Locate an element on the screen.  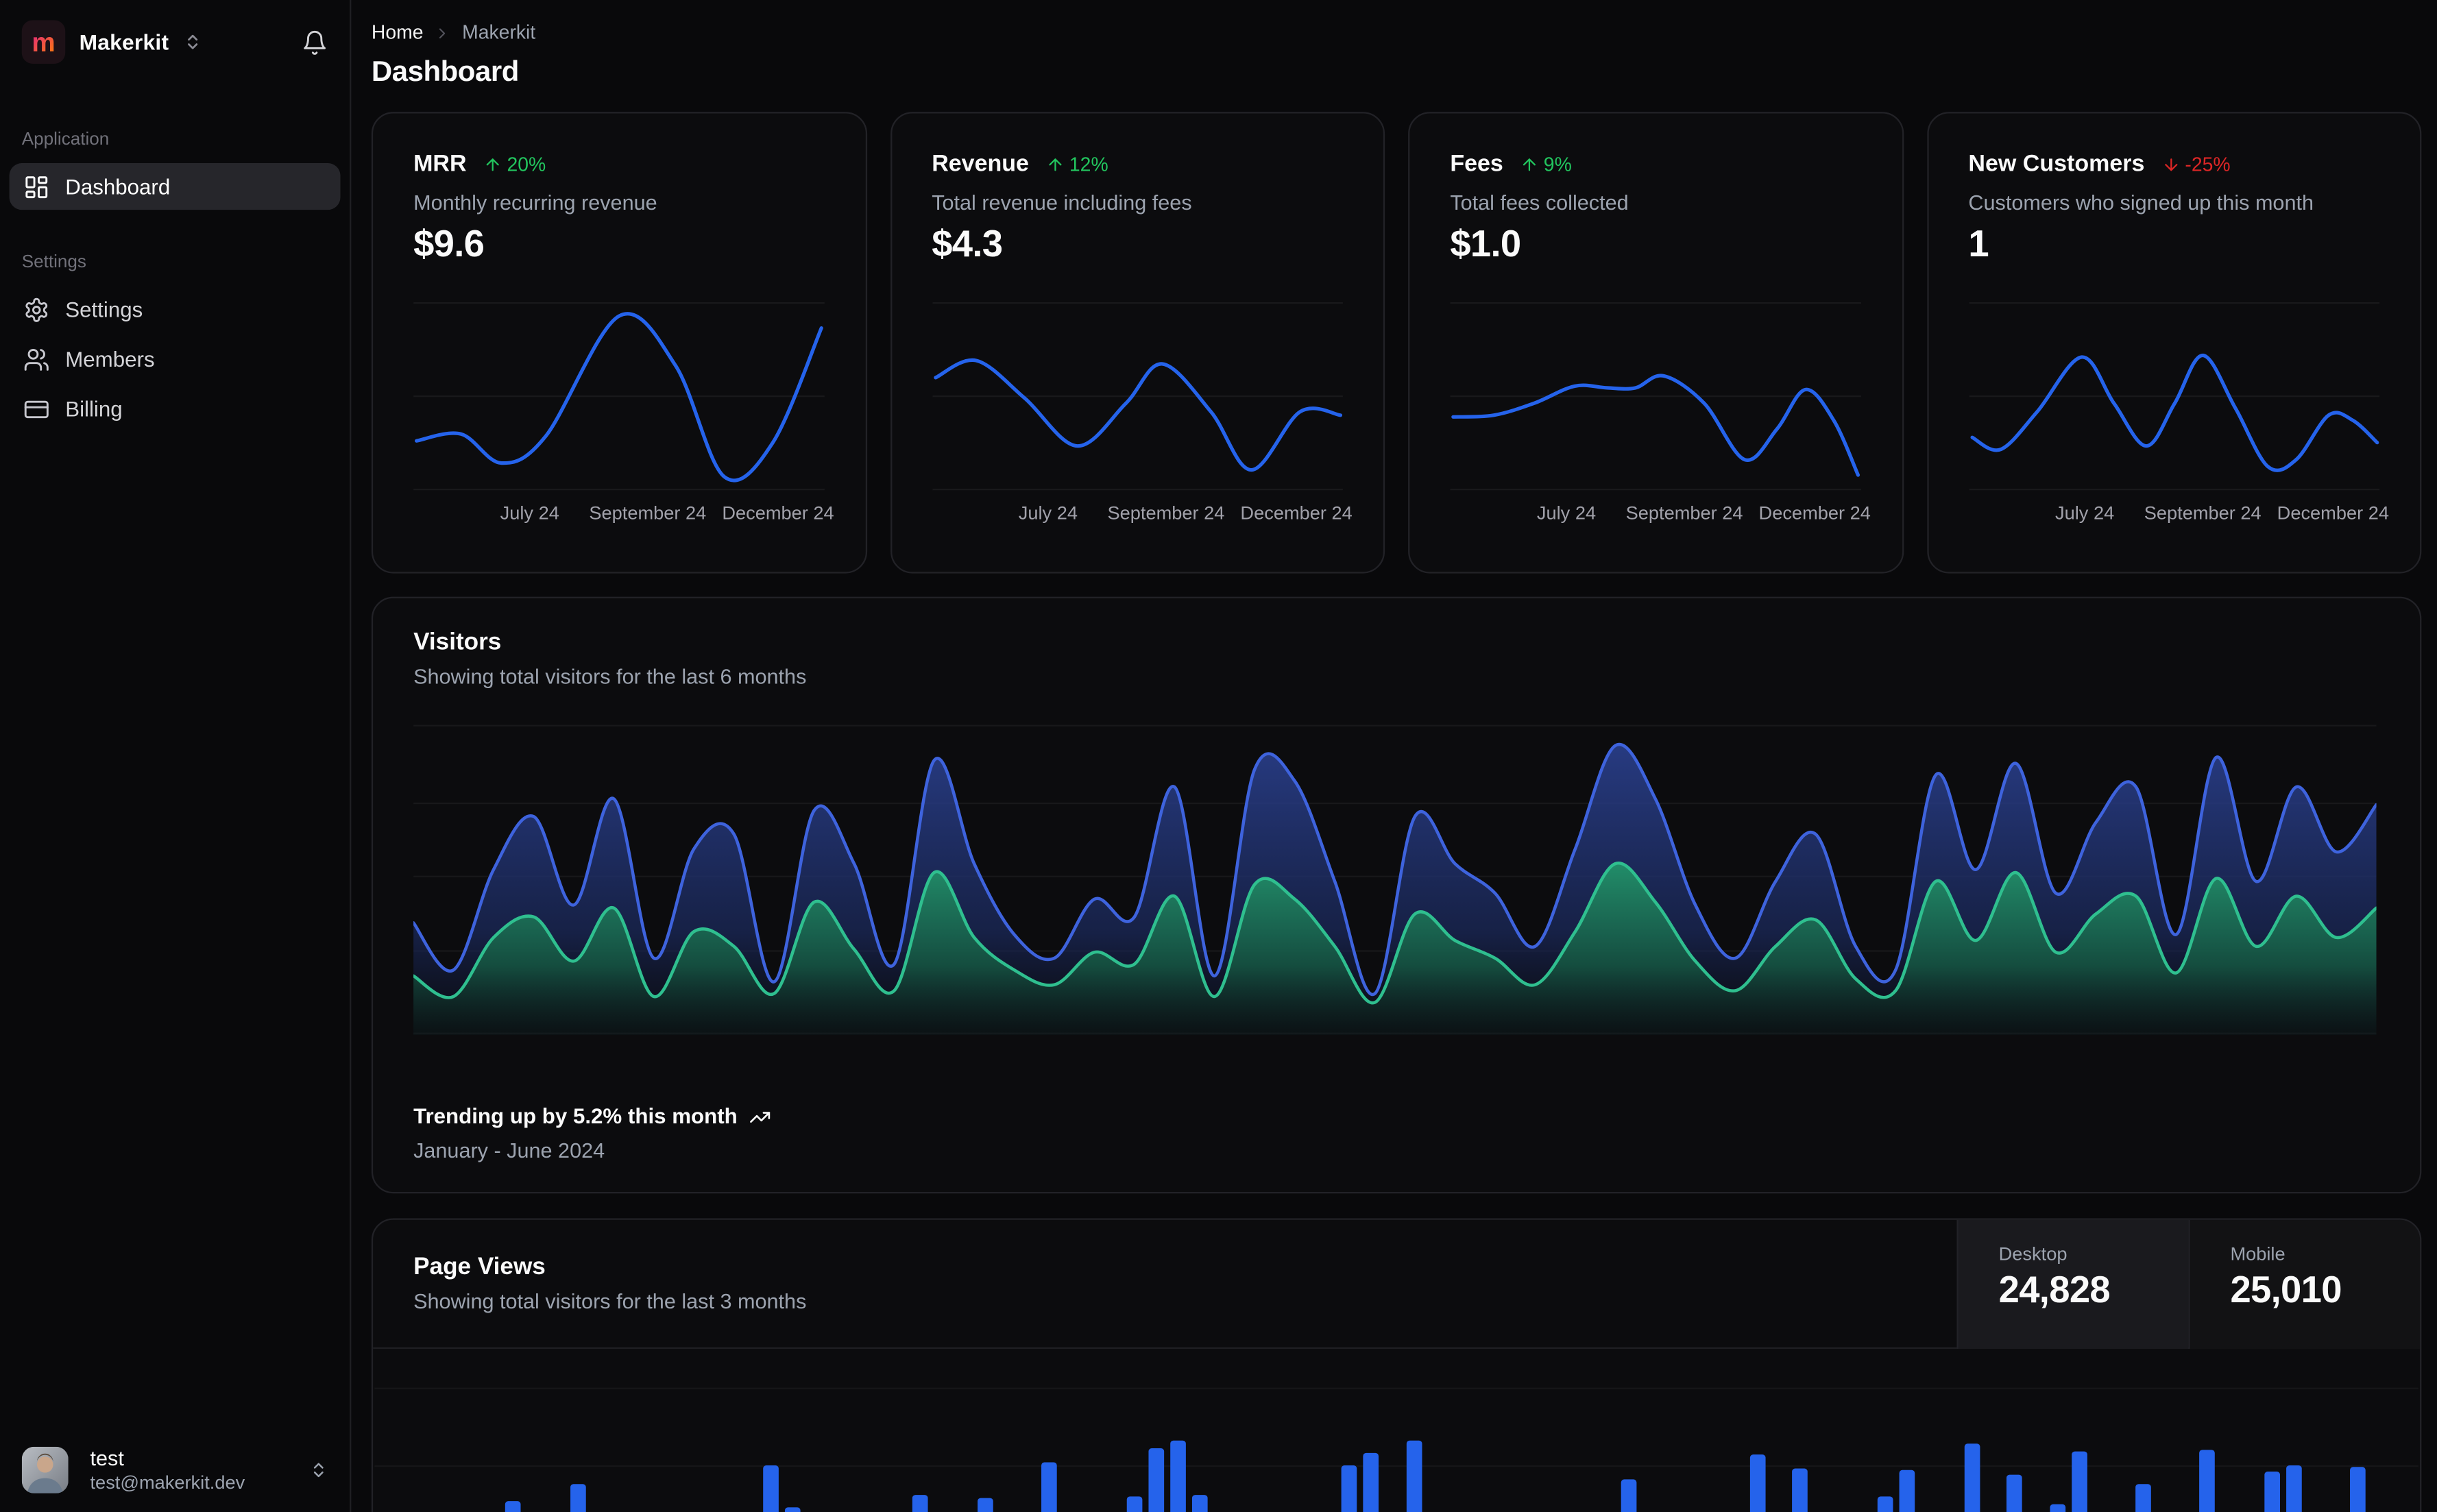
toggle-label: Desktop is located at coordinates (2033, 1254).